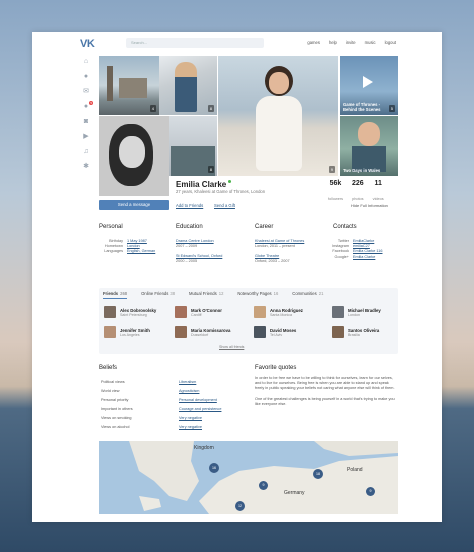  Describe the element at coordinates (224, 205) in the screenshot. I see `send-gift-link: Send a Gift` at that location.